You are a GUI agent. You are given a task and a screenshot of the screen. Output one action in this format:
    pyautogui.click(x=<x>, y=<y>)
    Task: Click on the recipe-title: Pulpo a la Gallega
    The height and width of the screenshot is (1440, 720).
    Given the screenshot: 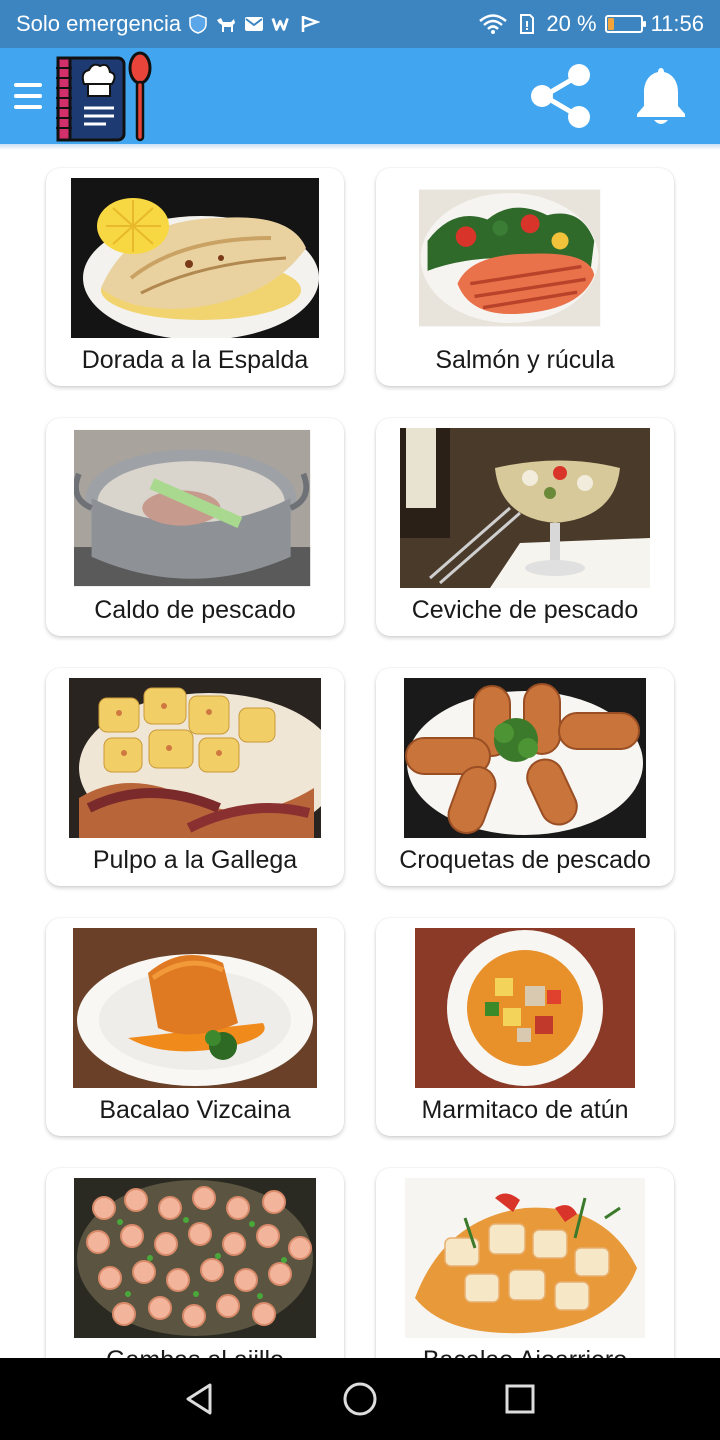 What is the action you would take?
    pyautogui.click(x=195, y=860)
    